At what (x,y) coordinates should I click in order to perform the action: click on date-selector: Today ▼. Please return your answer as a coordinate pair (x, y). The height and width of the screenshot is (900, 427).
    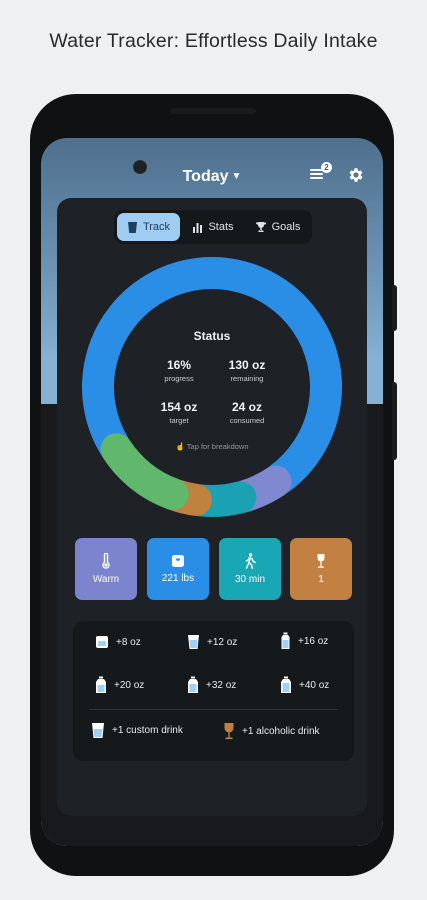
    Looking at the image, I should click on (212, 177).